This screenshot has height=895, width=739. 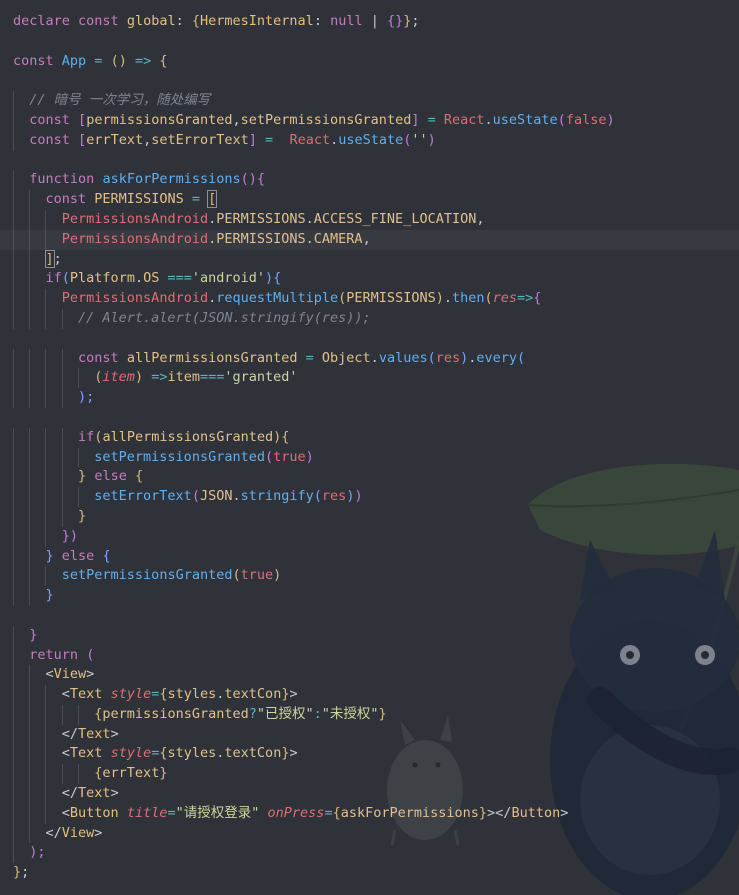 I want to click on code-token: Text, so click(x=94, y=793).